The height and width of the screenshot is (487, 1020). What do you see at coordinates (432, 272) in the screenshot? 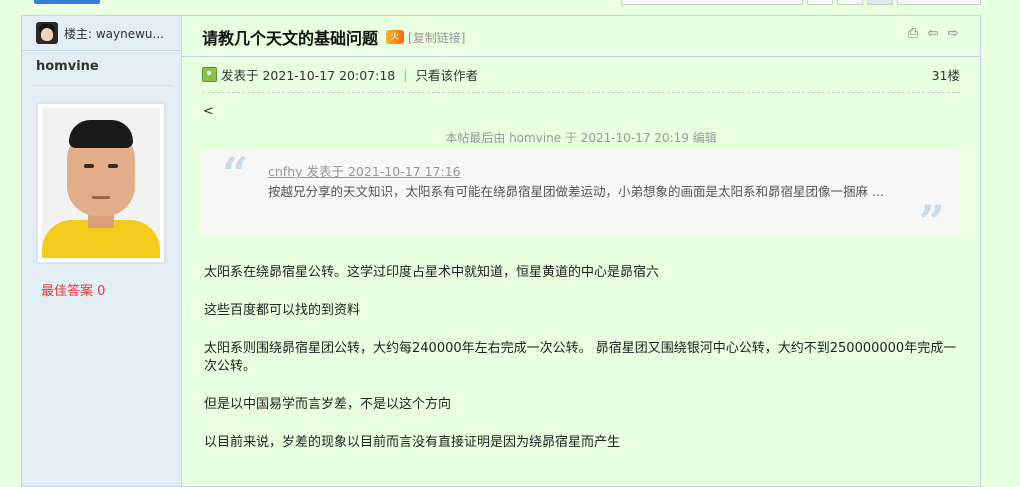
I see `paragraph: 太阳系在绕昴宿星公转。这学过印度占星术中就知道，恒星黄道的中心是昴宿六` at bounding box center [432, 272].